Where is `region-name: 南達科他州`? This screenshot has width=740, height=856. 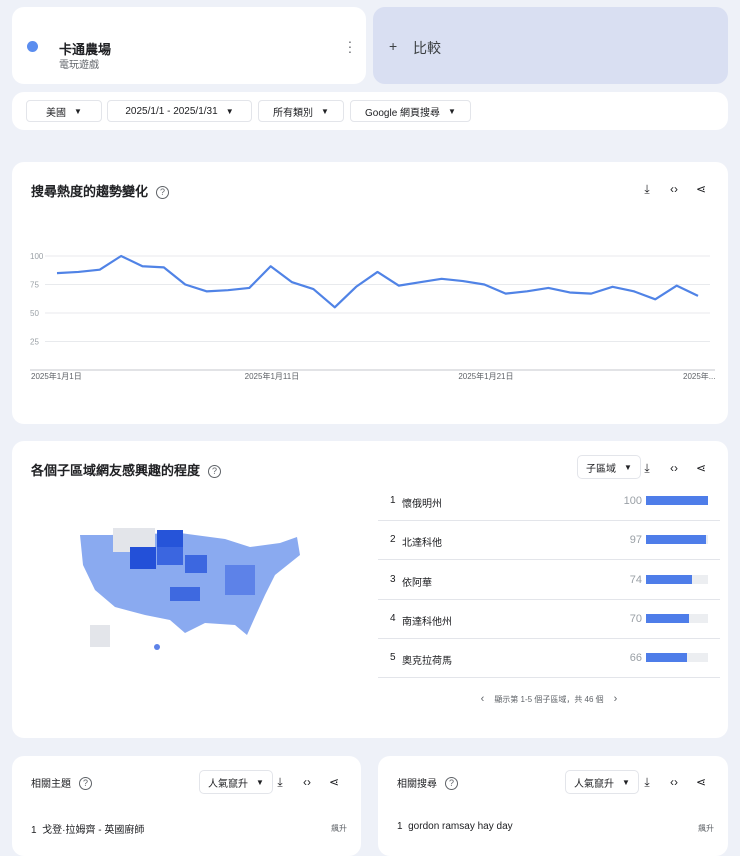 region-name: 南達科他州 is located at coordinates (427, 620).